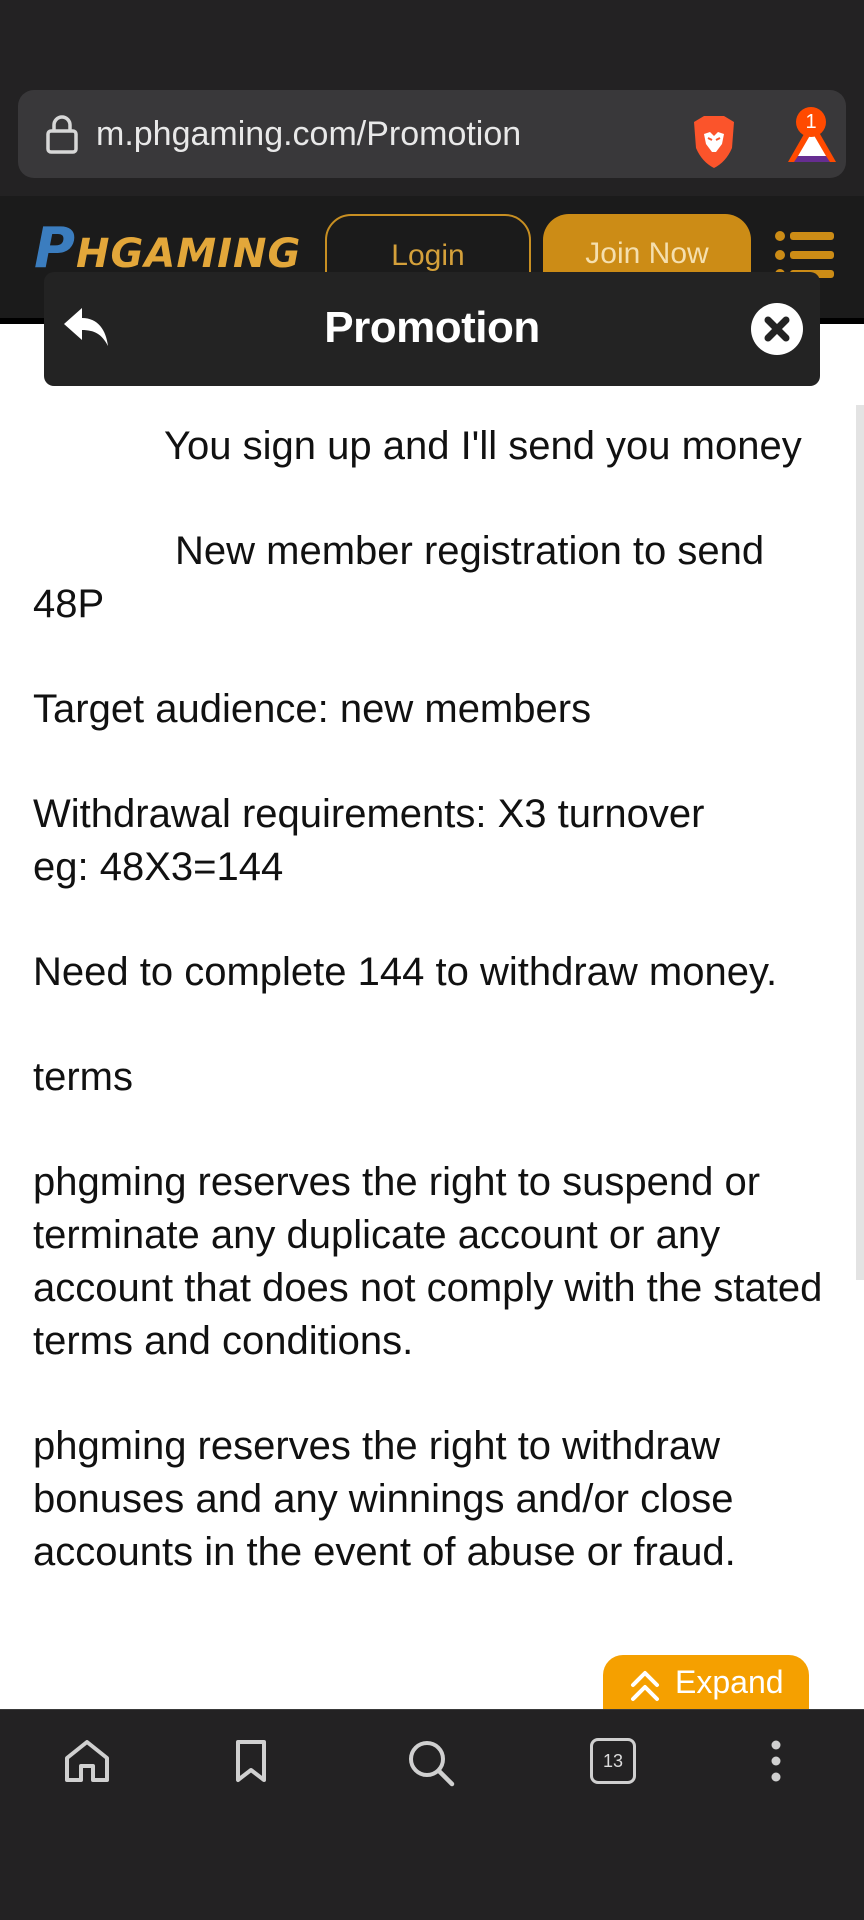 The image size is (864, 1920). I want to click on bookmark-icon, so click(260, 1764).